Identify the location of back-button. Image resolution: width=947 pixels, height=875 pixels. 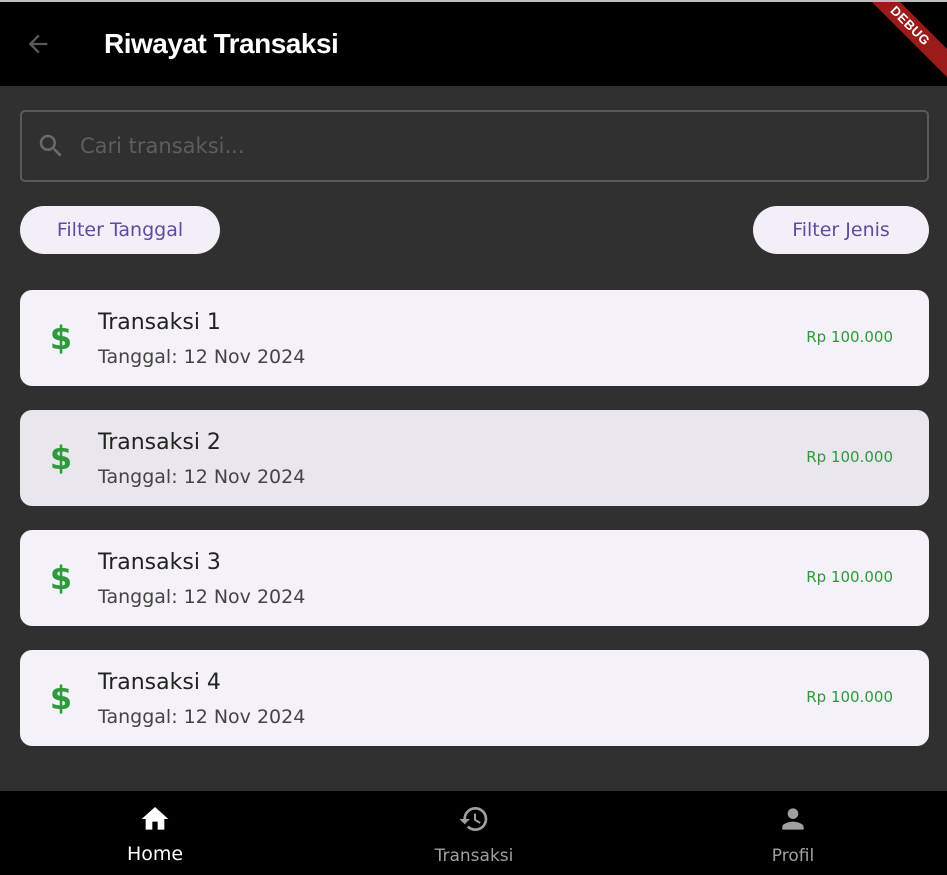
(38, 44).